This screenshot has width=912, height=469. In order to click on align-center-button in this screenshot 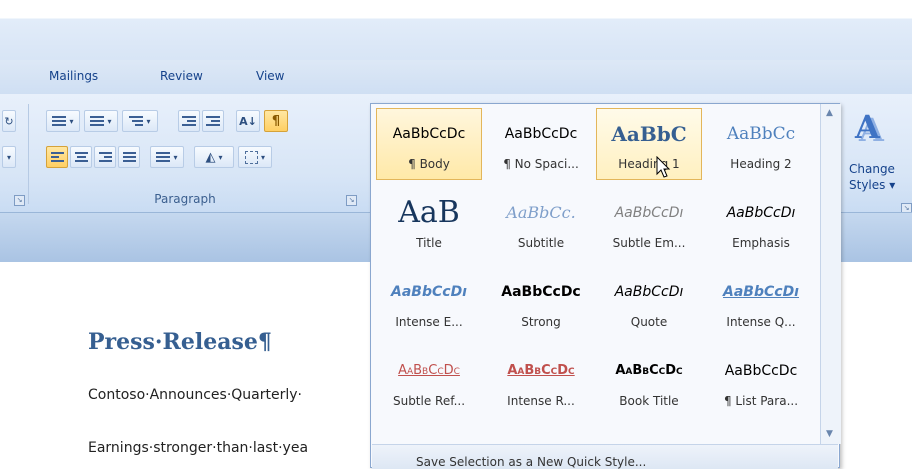, I will do `click(81, 157)`.